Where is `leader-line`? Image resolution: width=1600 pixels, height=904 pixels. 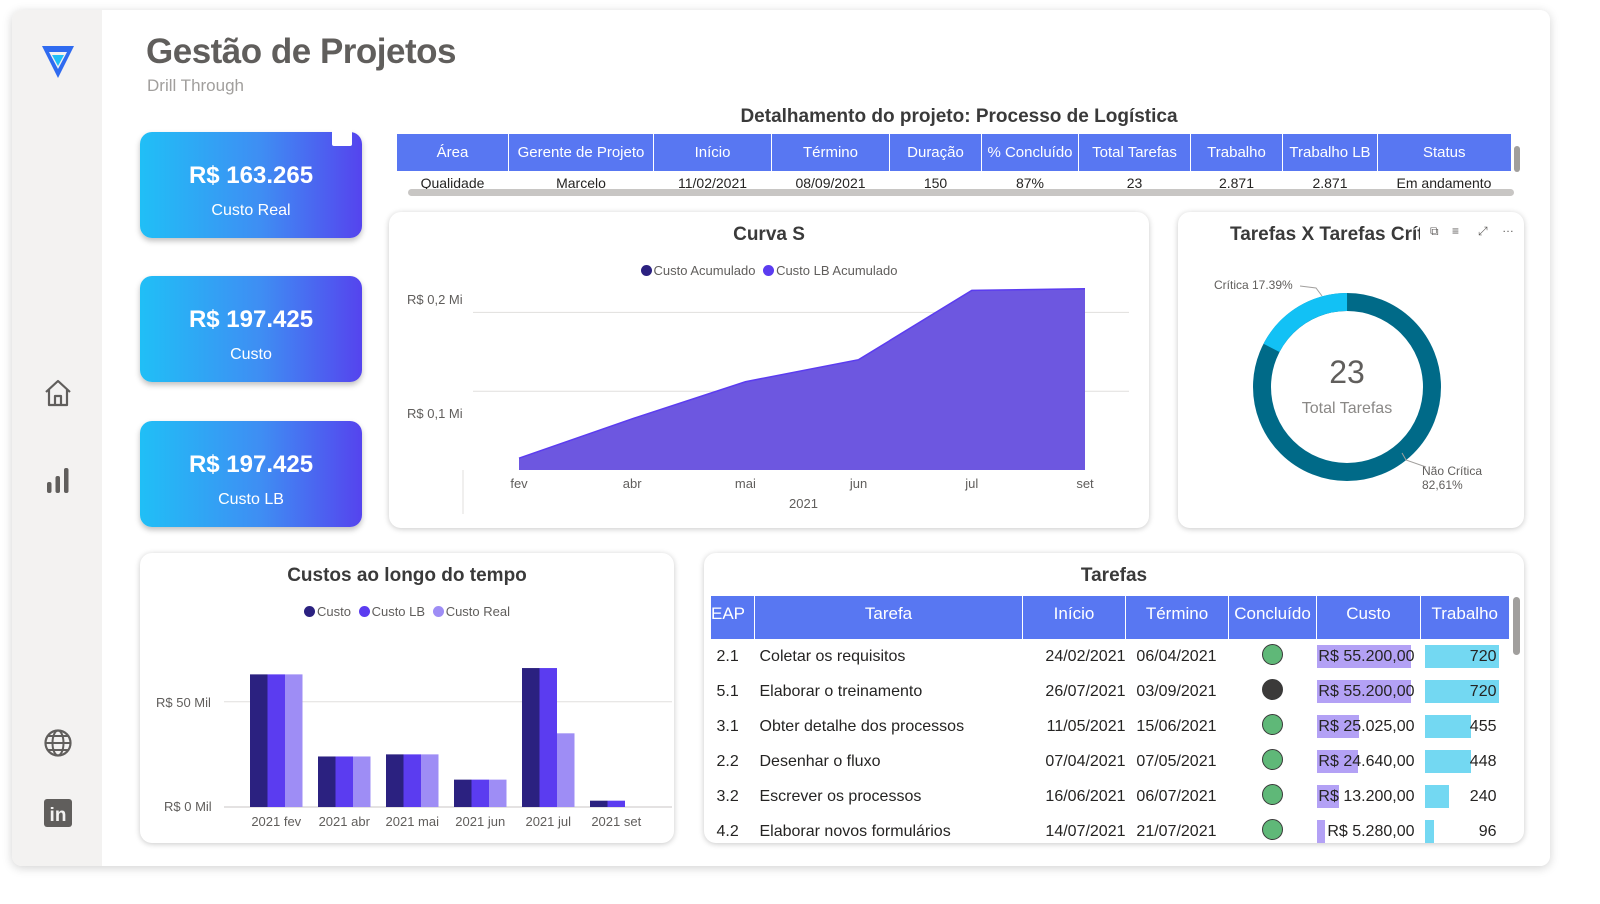
leader-line is located at coordinates (1311, 291).